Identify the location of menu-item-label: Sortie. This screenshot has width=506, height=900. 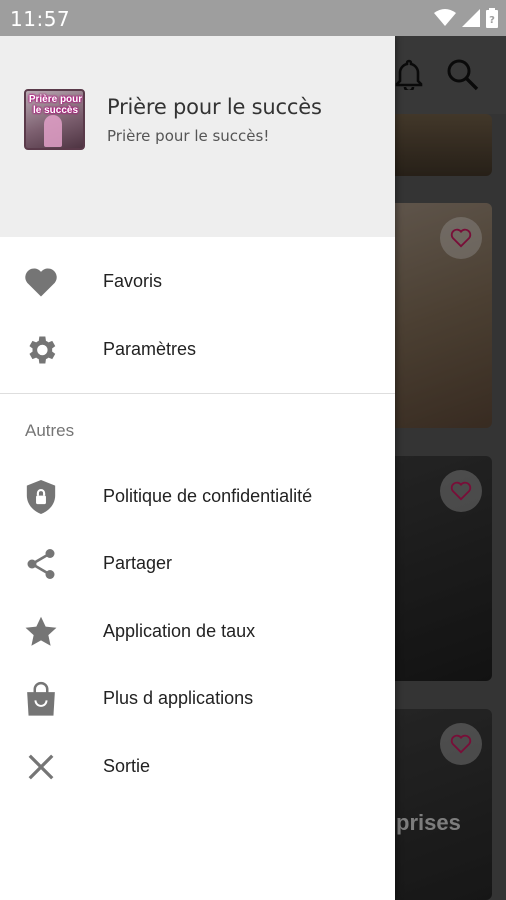
(127, 766).